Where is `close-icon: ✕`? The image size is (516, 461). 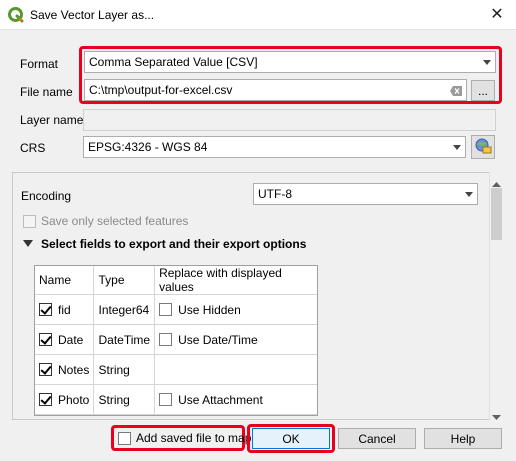 close-icon: ✕ is located at coordinates (497, 15).